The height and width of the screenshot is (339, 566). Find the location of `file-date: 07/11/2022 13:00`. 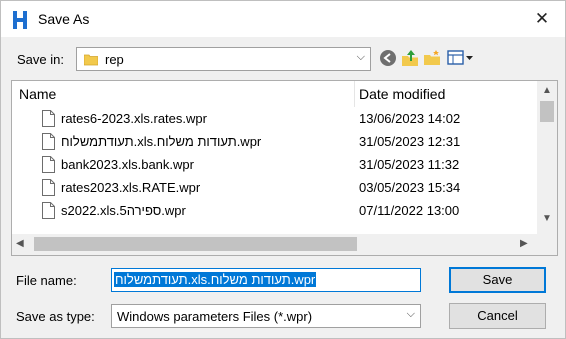

file-date: 07/11/2022 13:00 is located at coordinates (409, 210).